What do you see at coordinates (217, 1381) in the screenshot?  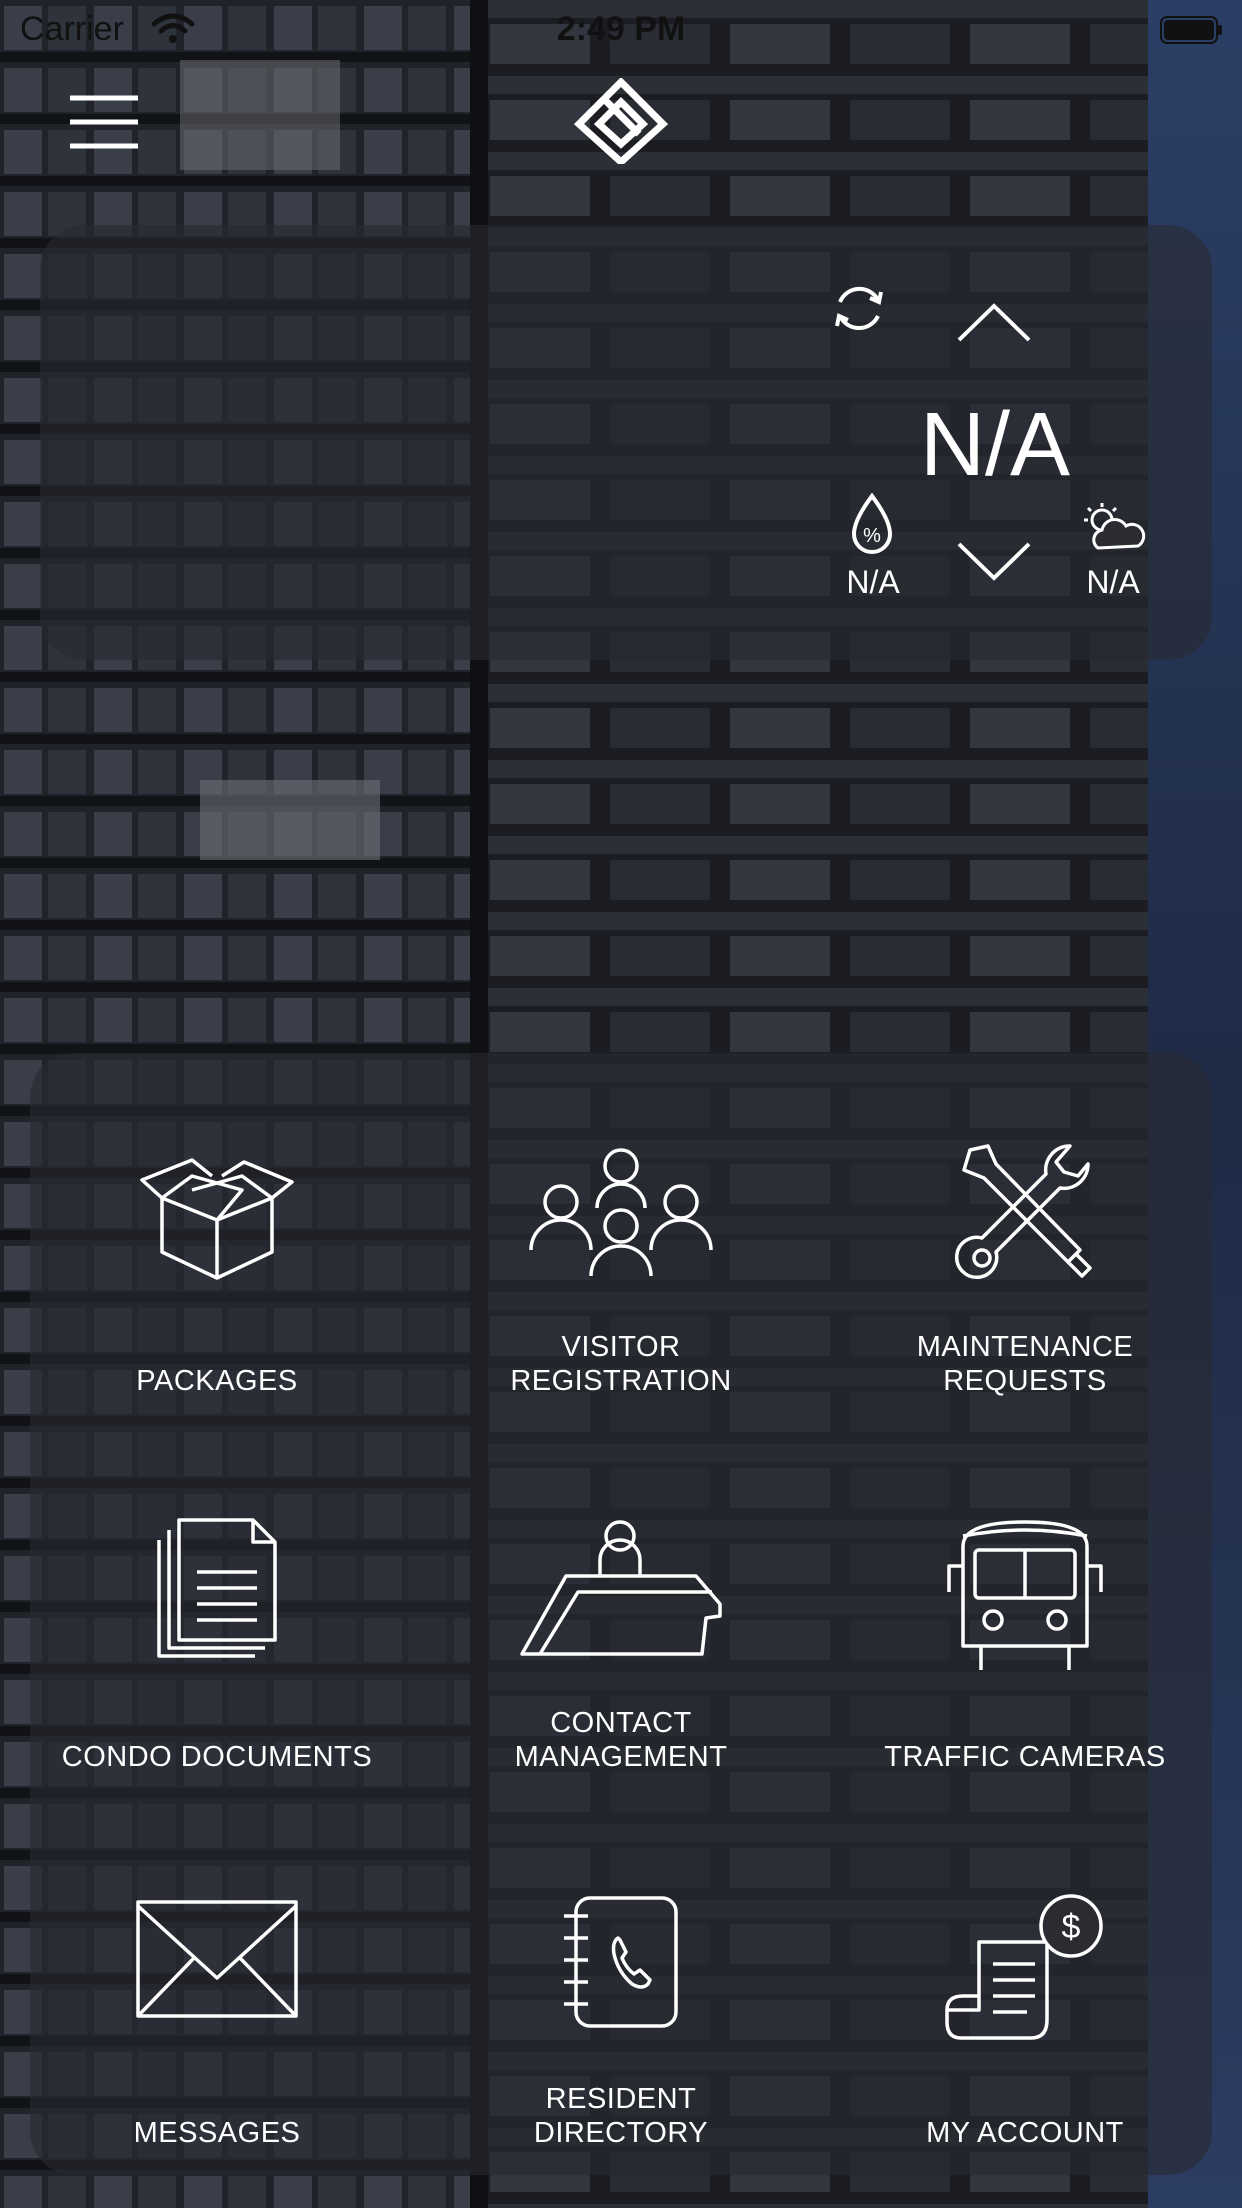 I see `menu-item-label: PACKAGES` at bounding box center [217, 1381].